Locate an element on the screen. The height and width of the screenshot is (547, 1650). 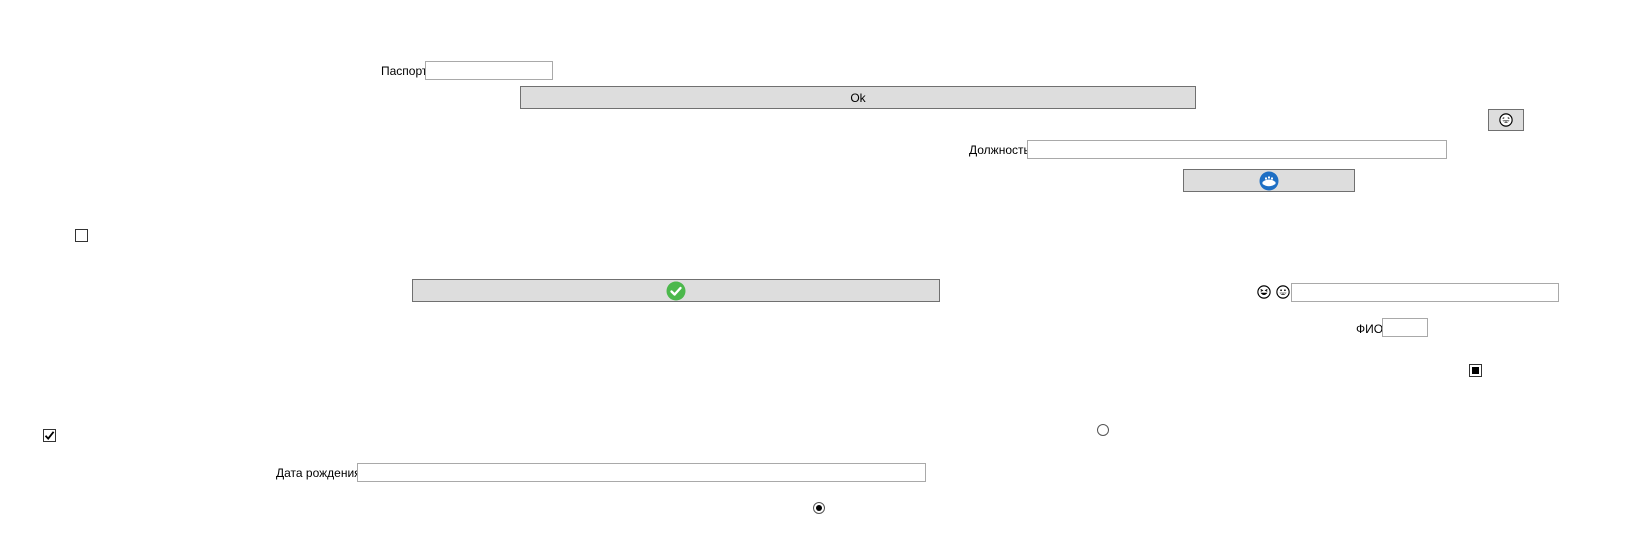
smiley-button is located at coordinates (1506, 120).